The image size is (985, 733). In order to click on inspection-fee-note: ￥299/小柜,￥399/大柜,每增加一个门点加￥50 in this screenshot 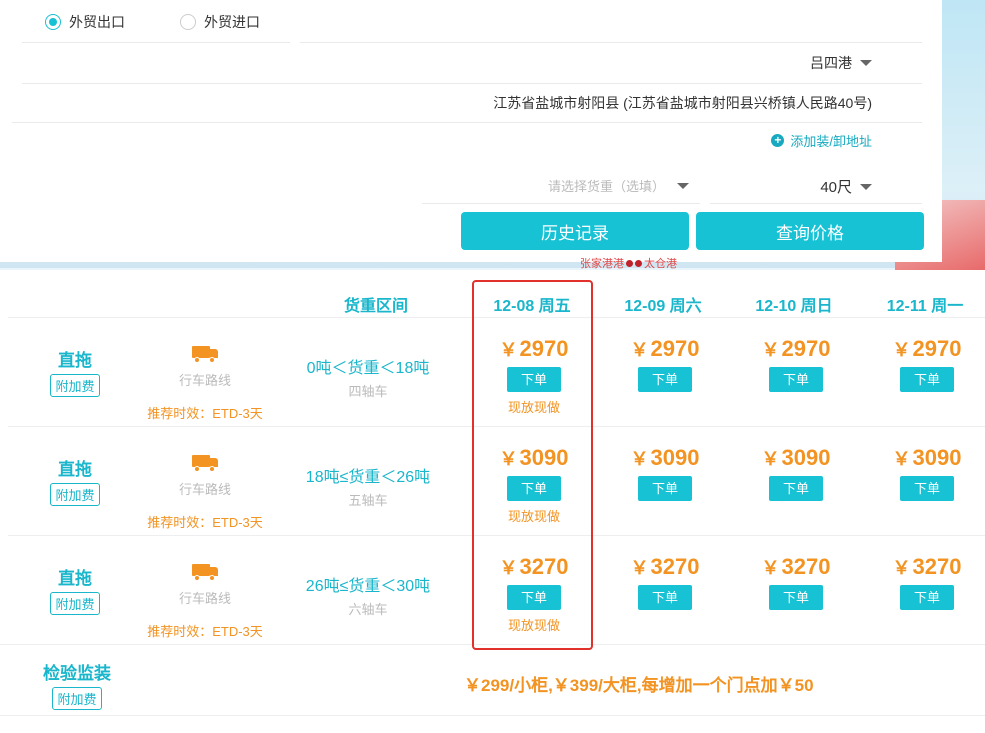, I will do `click(639, 685)`.